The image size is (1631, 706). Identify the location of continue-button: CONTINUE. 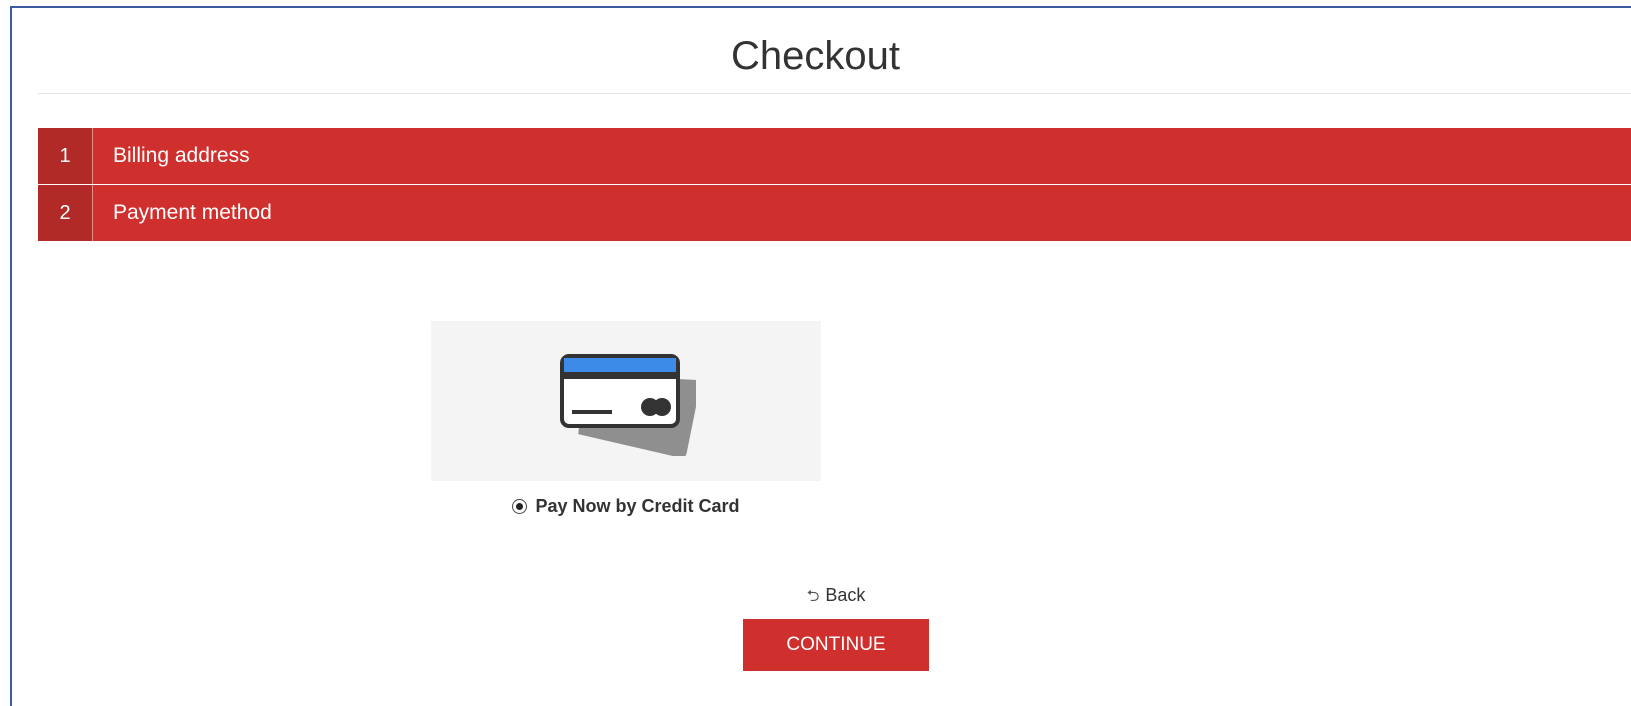
(836, 645).